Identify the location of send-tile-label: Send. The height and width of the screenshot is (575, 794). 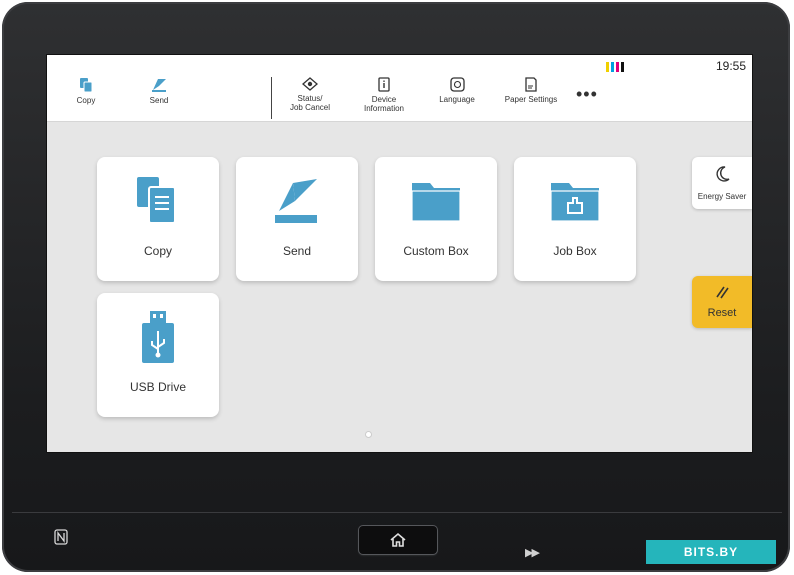
(297, 251).